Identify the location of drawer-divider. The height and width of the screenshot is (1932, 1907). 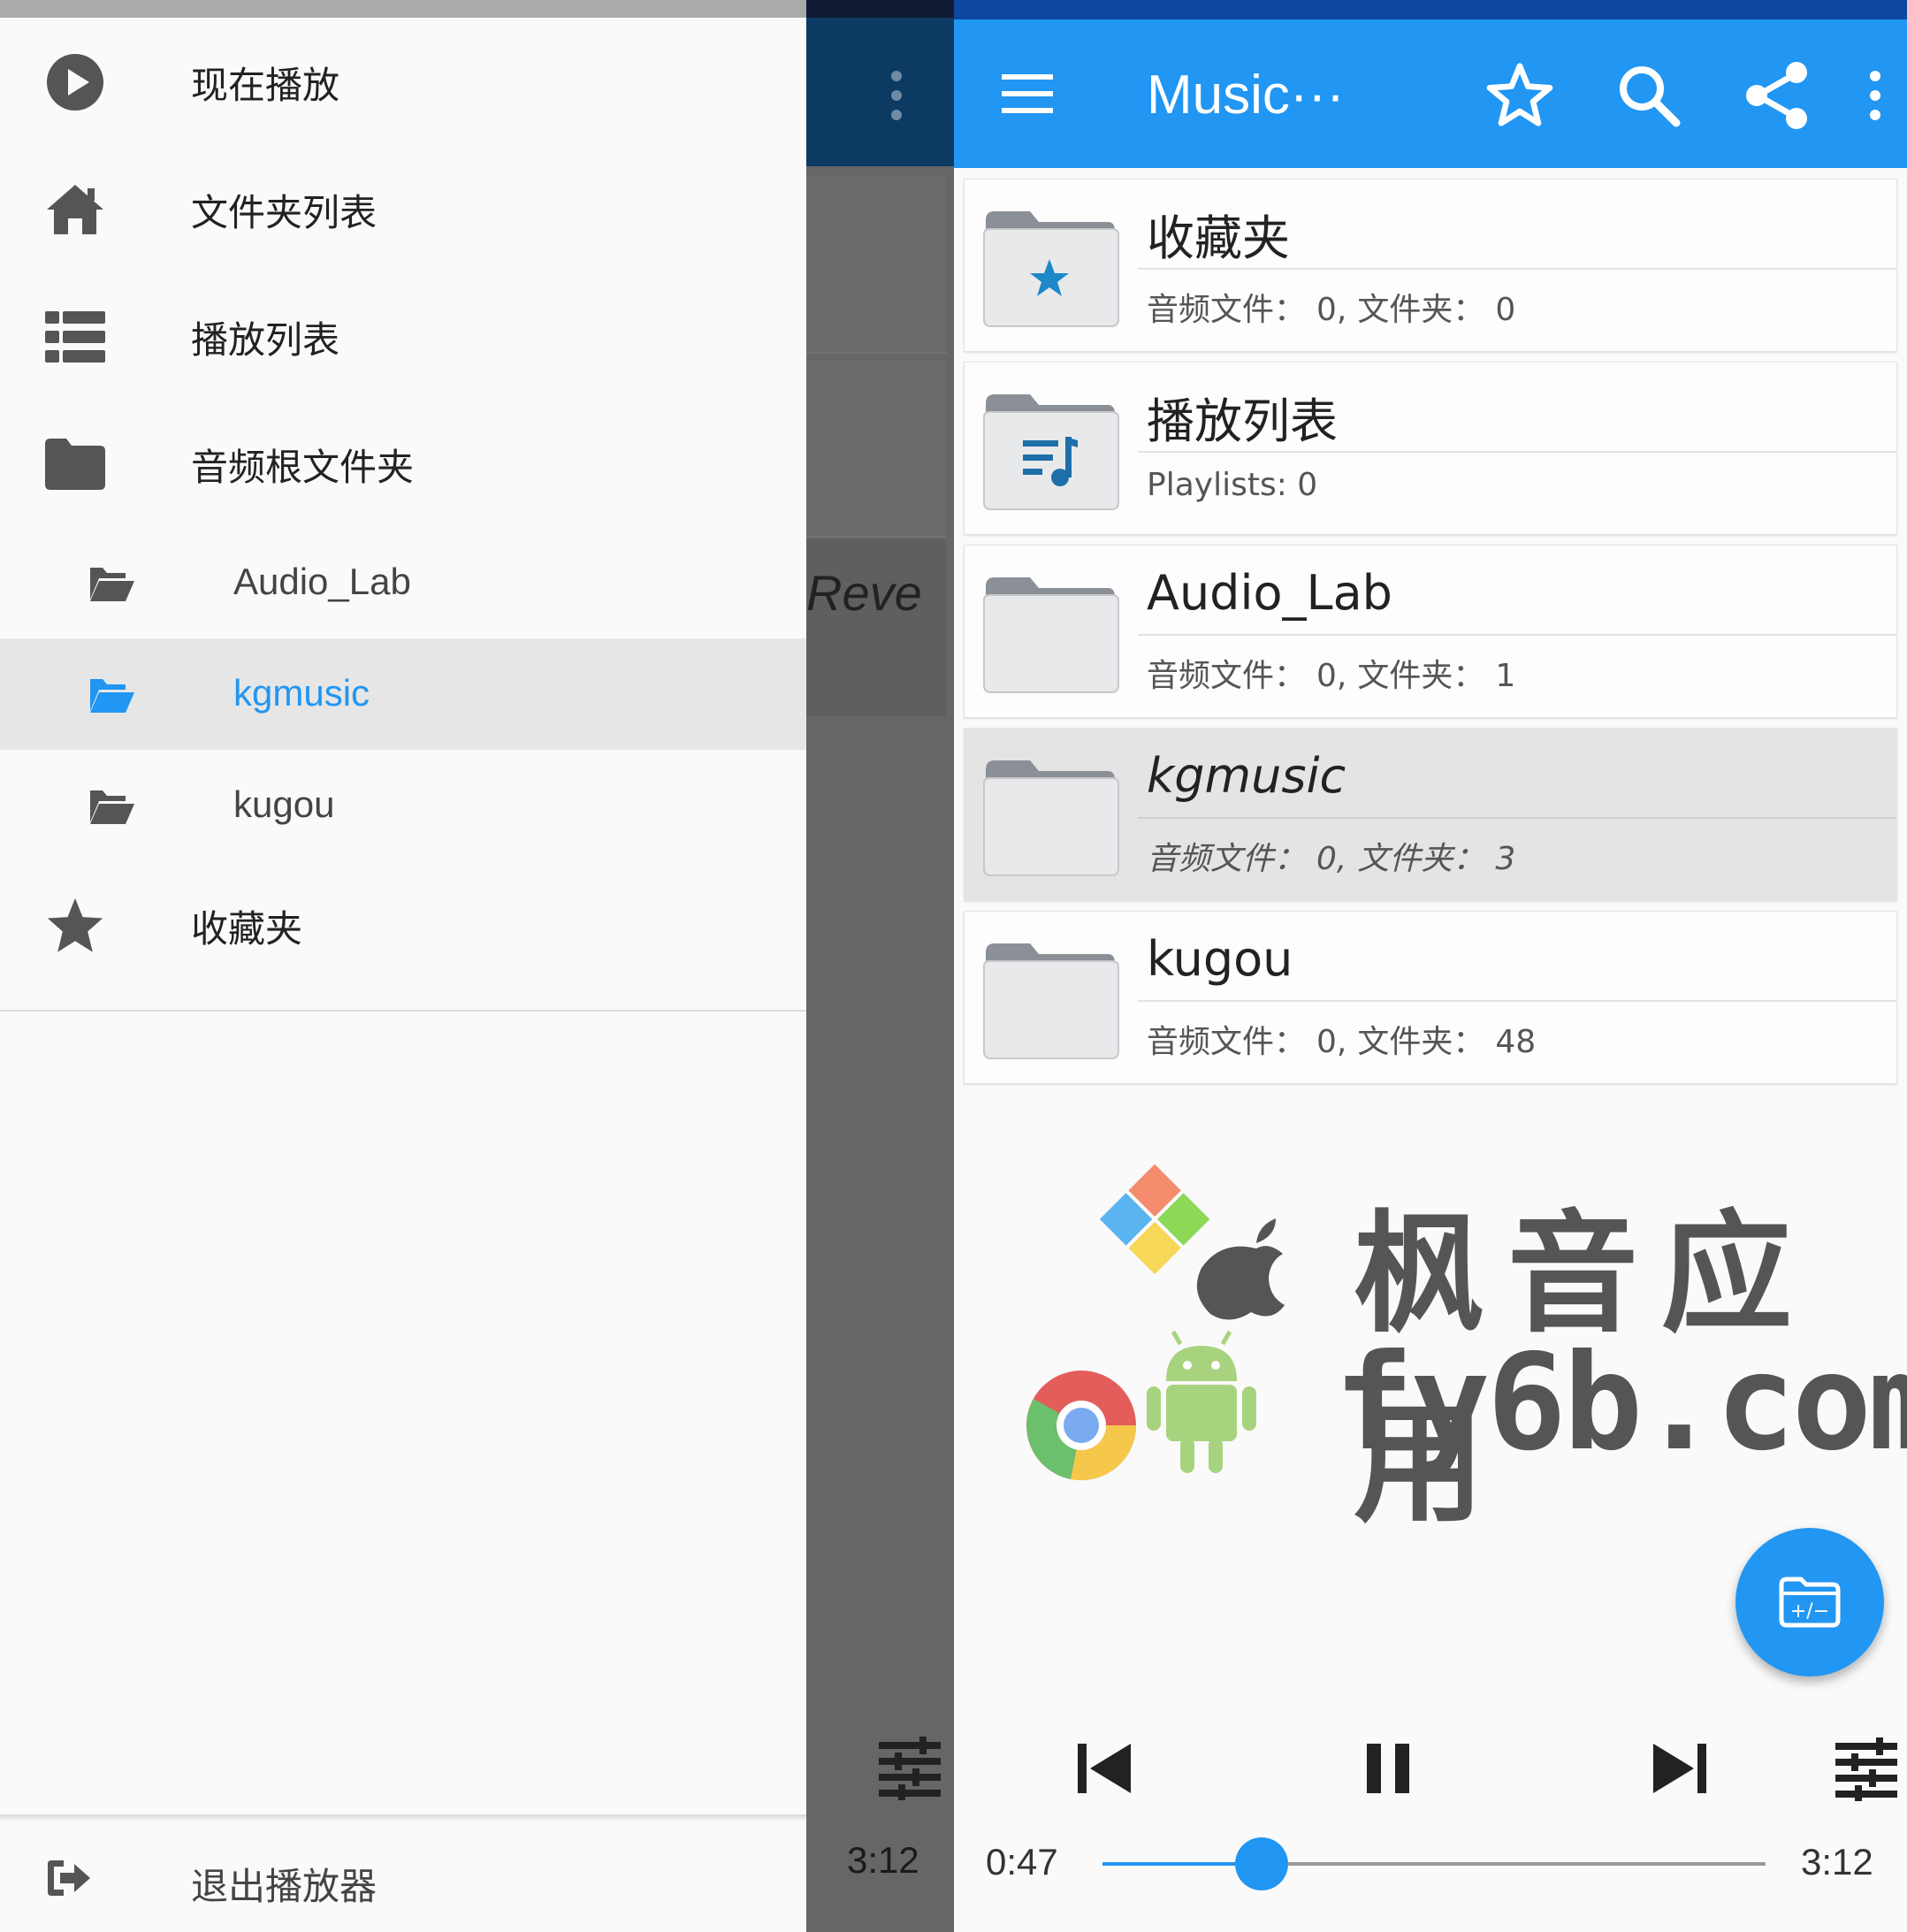
(403, 1011).